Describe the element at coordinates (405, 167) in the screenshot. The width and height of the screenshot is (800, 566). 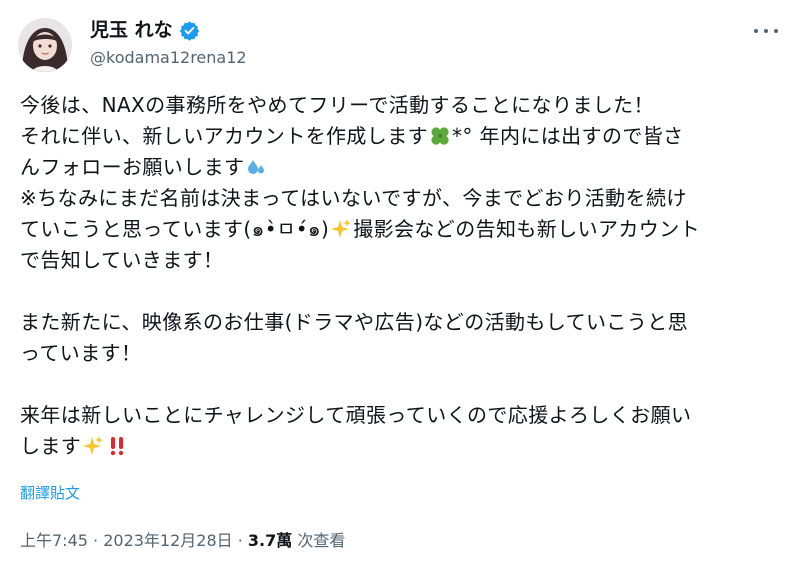
I see `tweet-line: んフォローお願いします` at that location.